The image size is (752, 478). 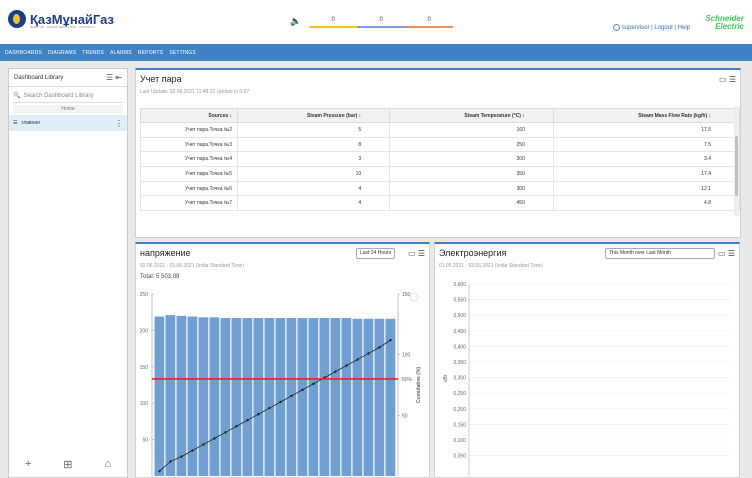 What do you see at coordinates (150, 53) in the screenshot?
I see `nav-reports: REPORTS` at bounding box center [150, 53].